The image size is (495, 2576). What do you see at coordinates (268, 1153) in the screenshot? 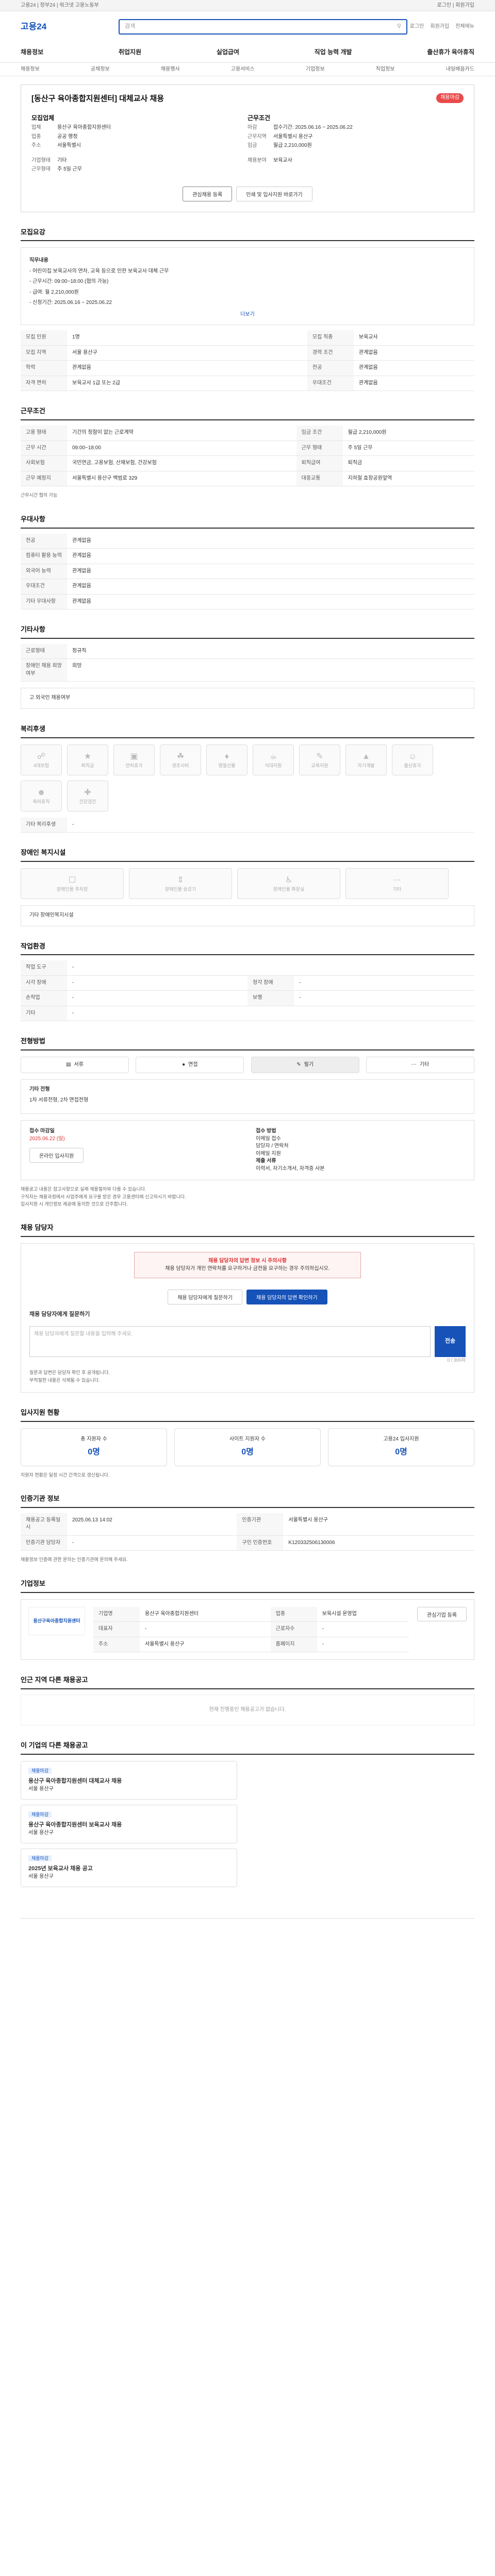
I see `apply-email: 이메일 지원` at bounding box center [268, 1153].